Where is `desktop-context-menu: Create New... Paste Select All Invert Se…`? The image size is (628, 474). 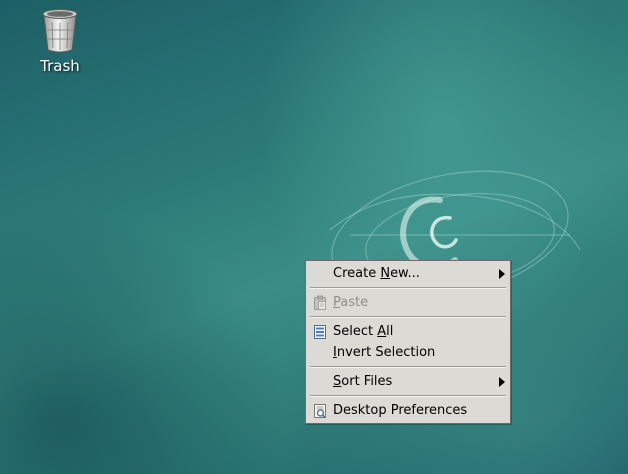 desktop-context-menu: Create New... Paste Select All Invert Se… is located at coordinates (408, 342).